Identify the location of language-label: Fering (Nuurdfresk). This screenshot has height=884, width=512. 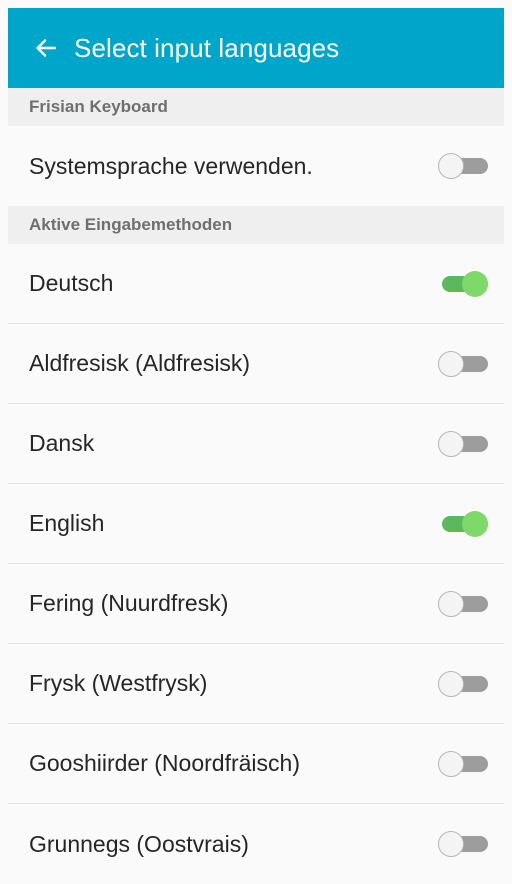
(129, 603).